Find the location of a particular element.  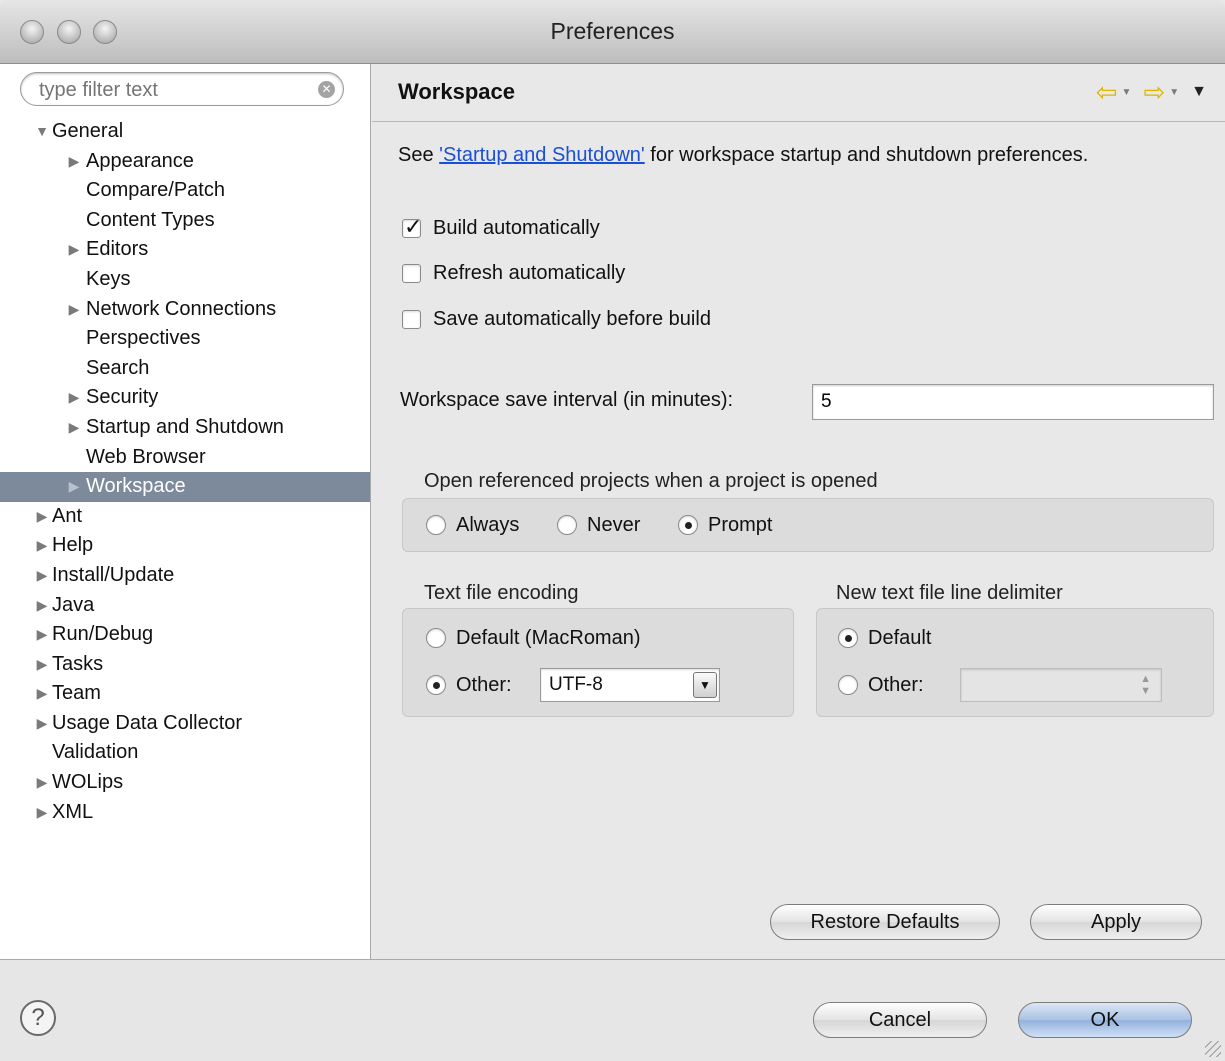

tree-item: ▶ Java is located at coordinates (185, 606).